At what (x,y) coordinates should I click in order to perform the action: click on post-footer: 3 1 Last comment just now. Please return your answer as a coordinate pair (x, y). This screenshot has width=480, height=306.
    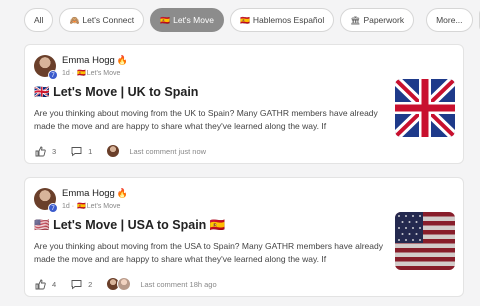
    Looking at the image, I should click on (120, 151).